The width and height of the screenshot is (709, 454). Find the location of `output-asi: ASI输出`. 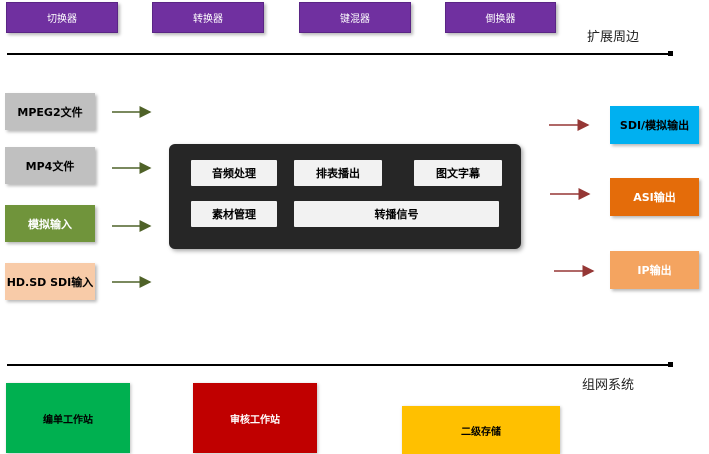

output-asi: ASI输出 is located at coordinates (654, 197).